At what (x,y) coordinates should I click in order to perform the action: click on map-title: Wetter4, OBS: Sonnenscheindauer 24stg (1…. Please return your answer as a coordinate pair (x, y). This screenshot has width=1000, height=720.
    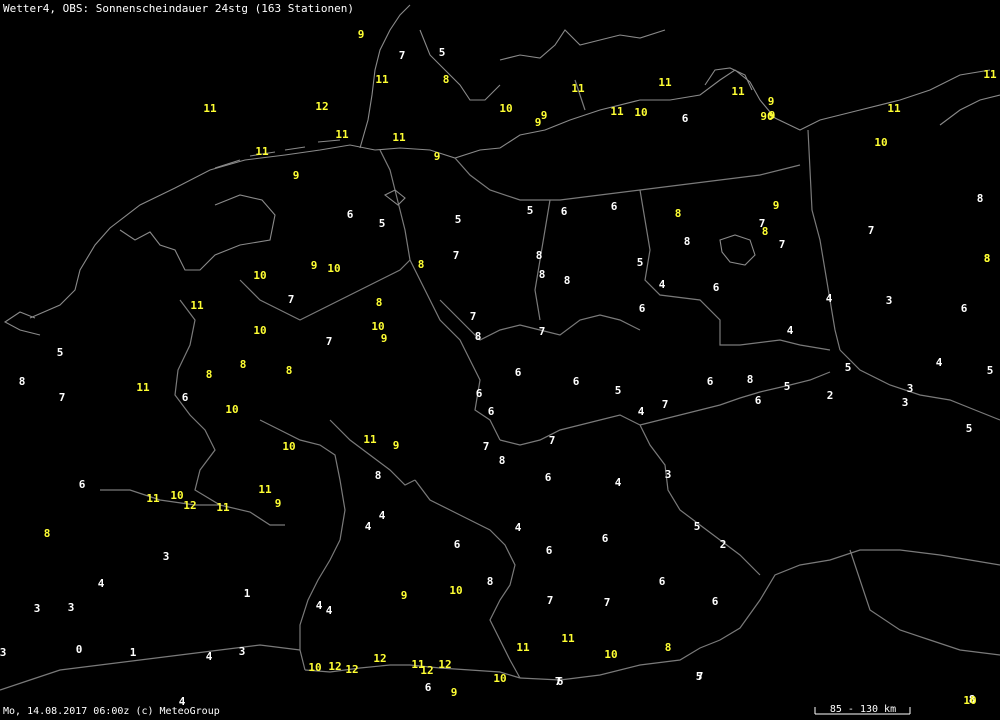
    Looking at the image, I should click on (178, 8).